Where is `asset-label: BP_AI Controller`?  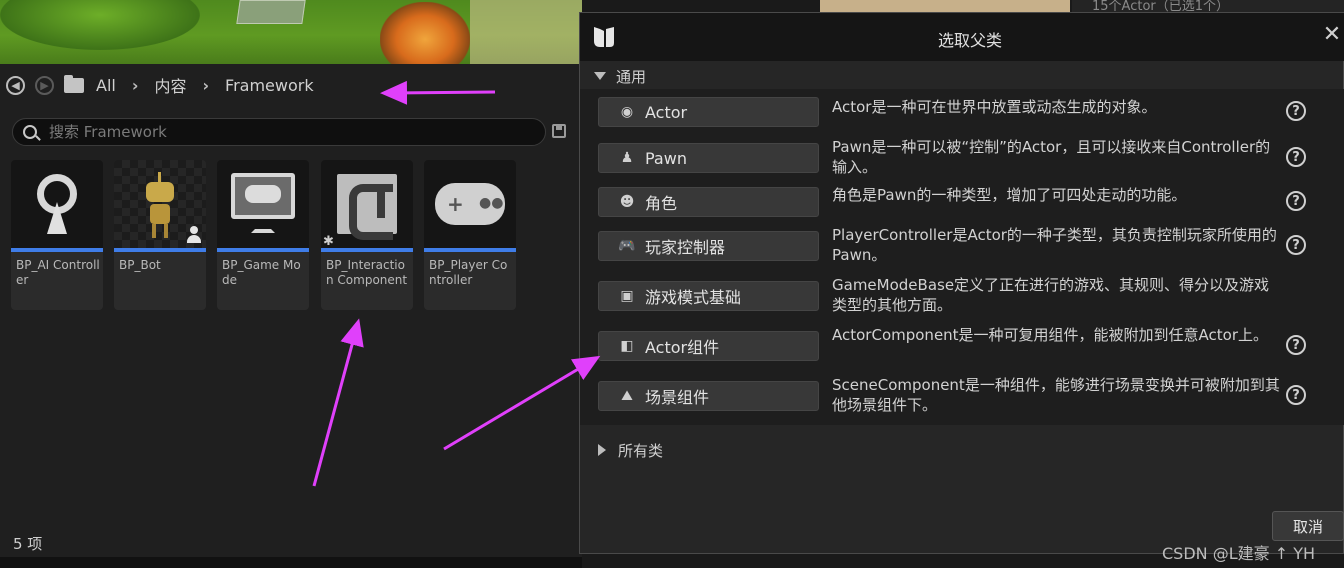 asset-label: BP_AI Controller is located at coordinates (58, 272).